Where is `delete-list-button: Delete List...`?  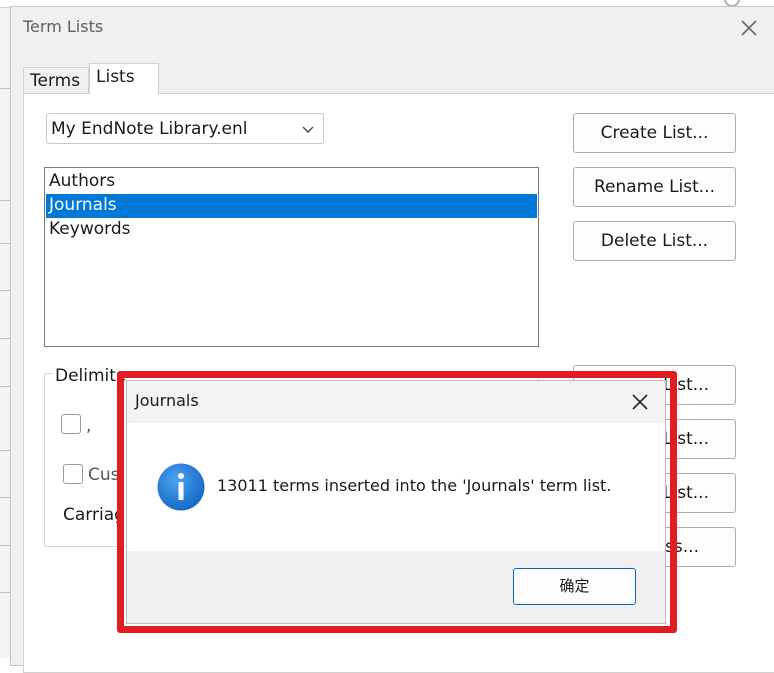 delete-list-button: Delete List... is located at coordinates (654, 241).